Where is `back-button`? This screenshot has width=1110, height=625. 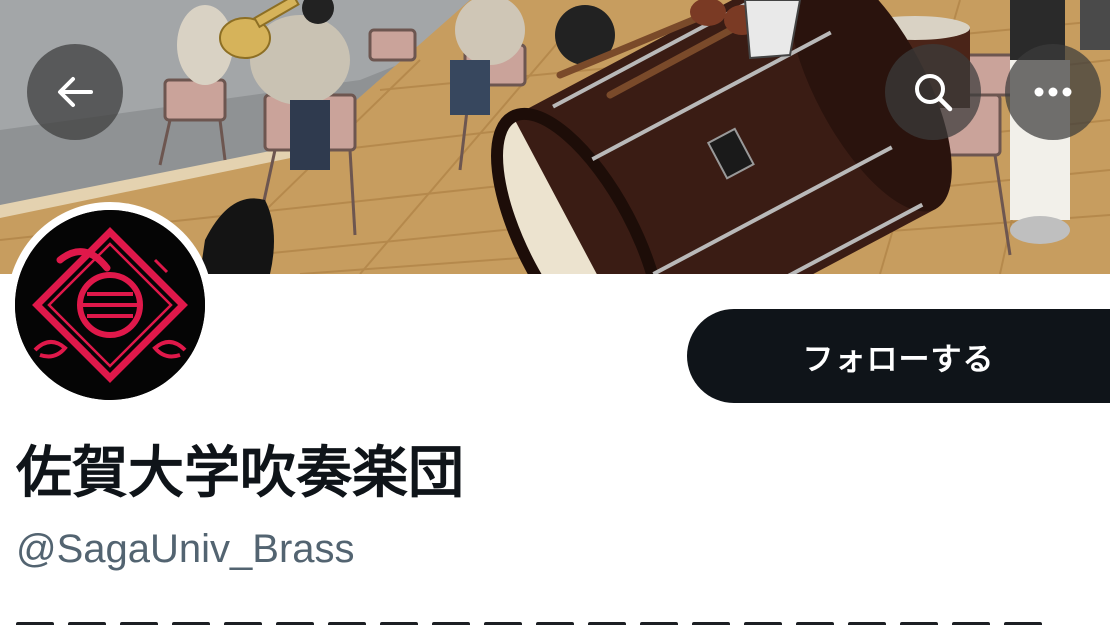
back-button is located at coordinates (75, 92).